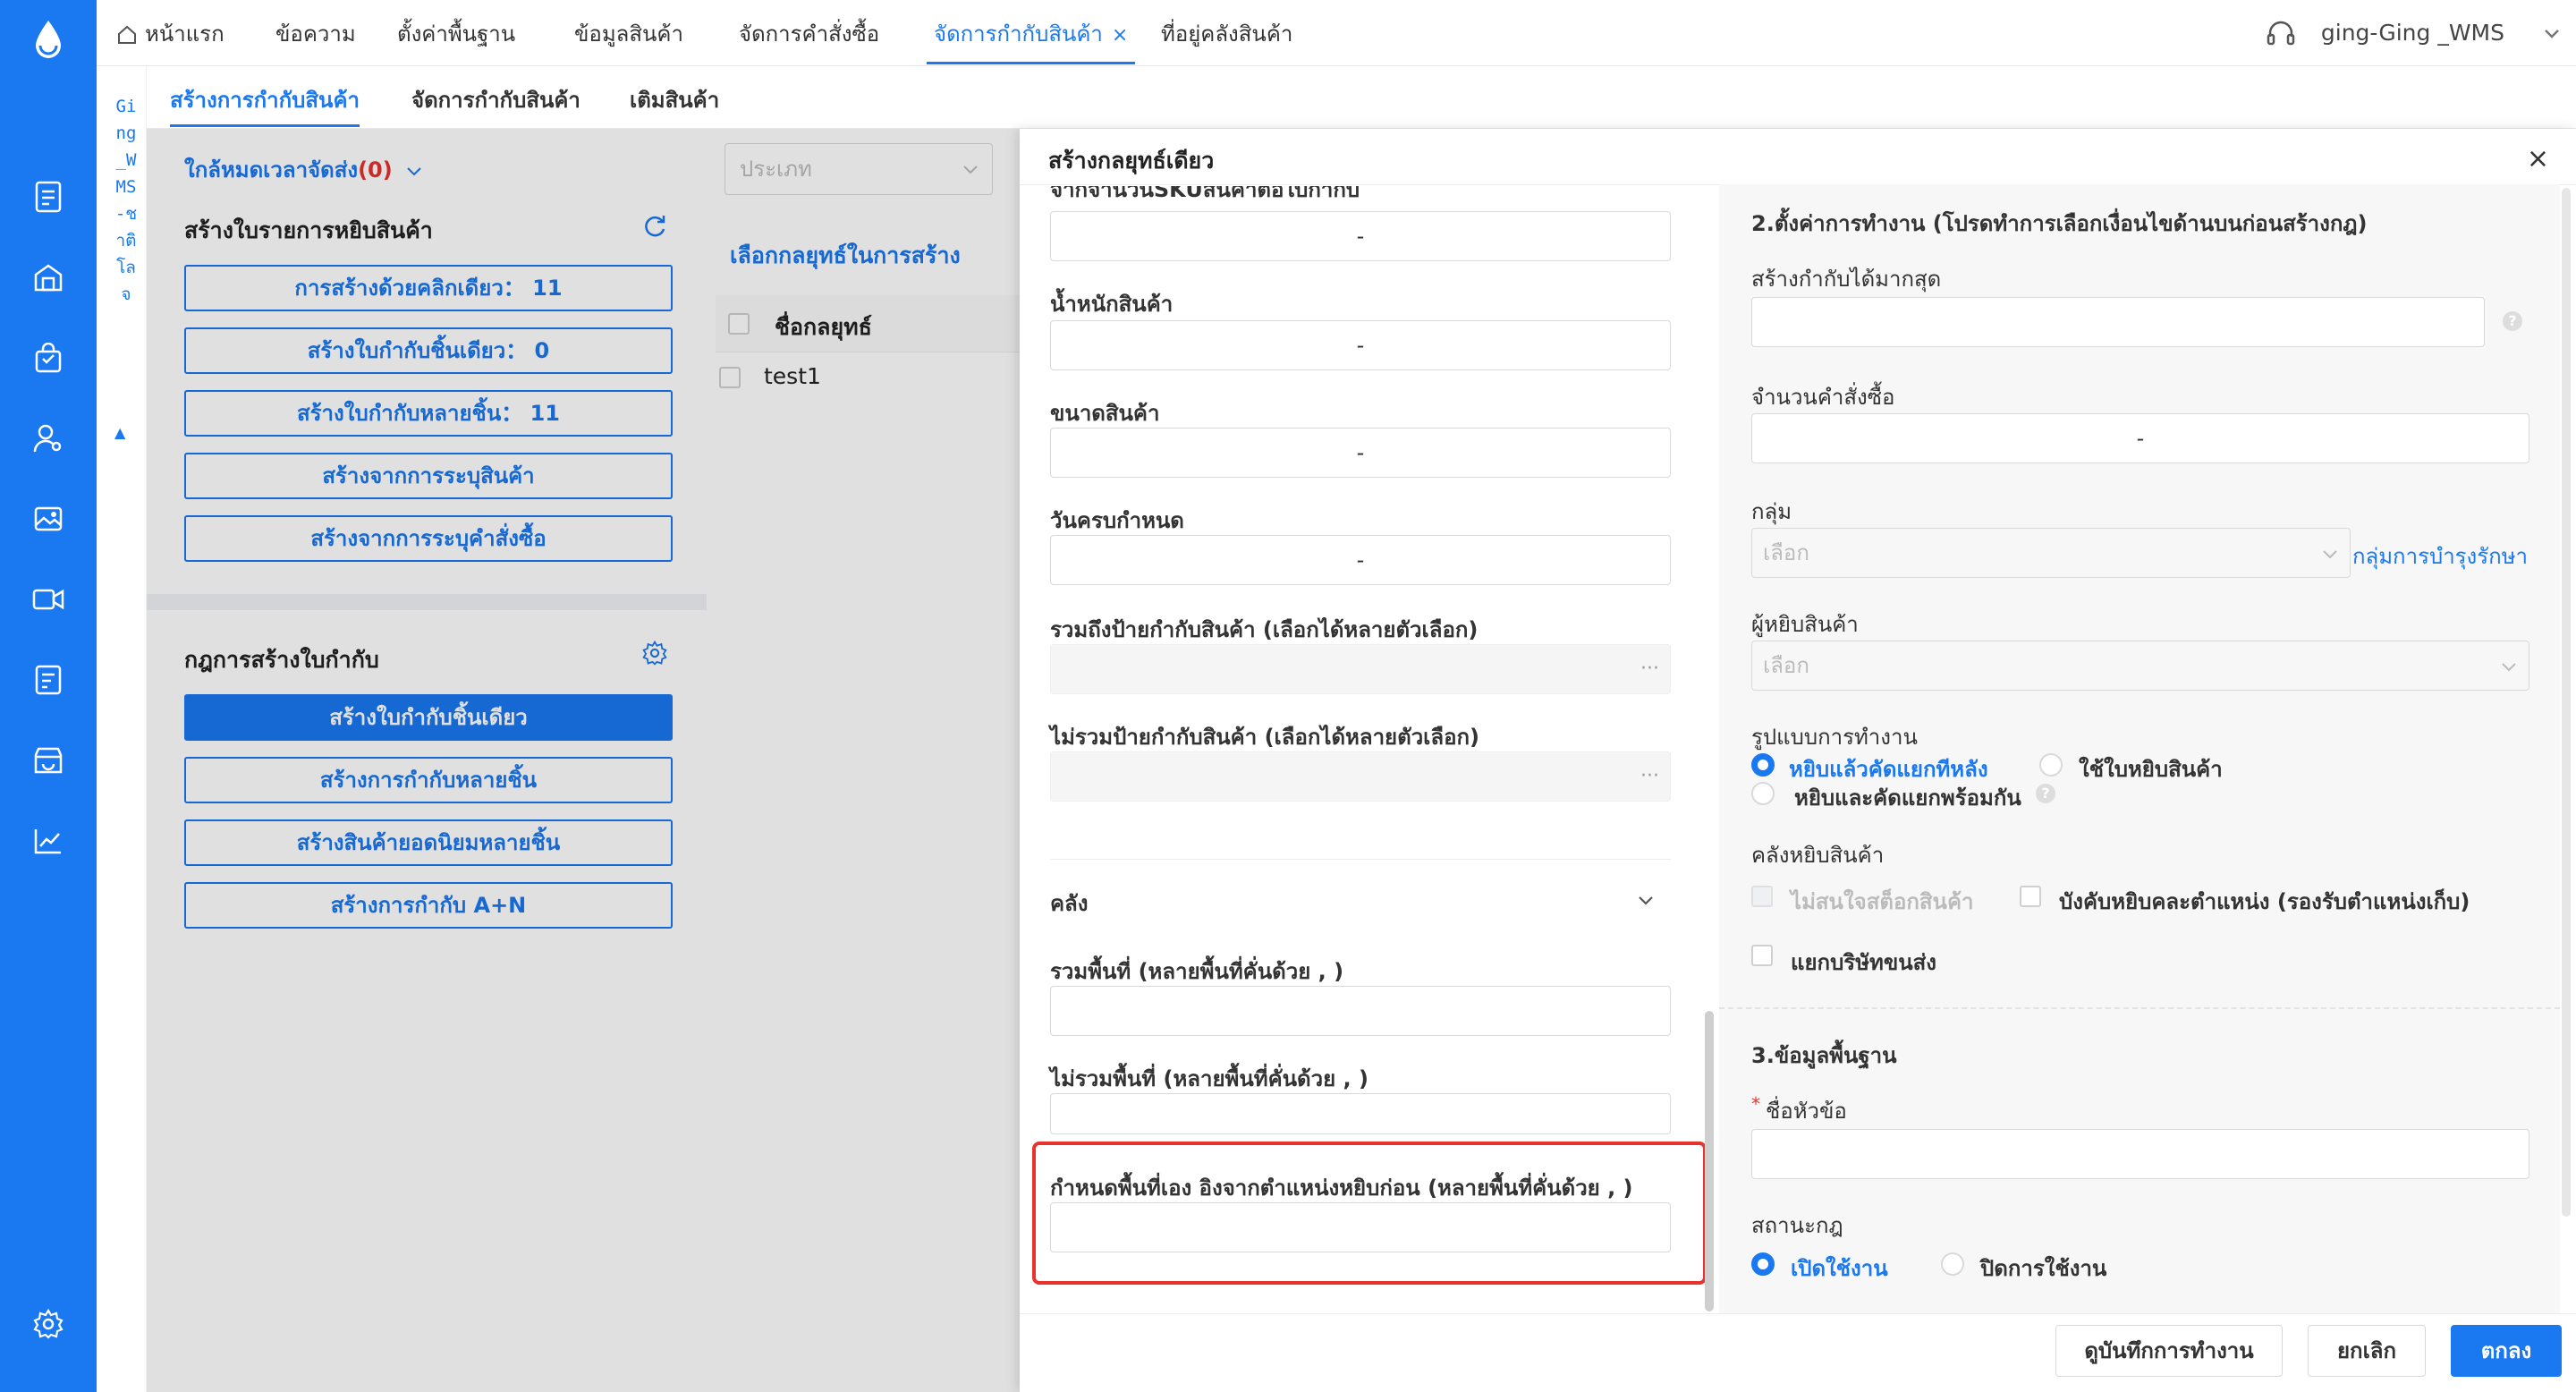 Image resolution: width=2576 pixels, height=1392 pixels. What do you see at coordinates (1360, 236) in the screenshot?
I see `sku-per-manifest-input: -` at bounding box center [1360, 236].